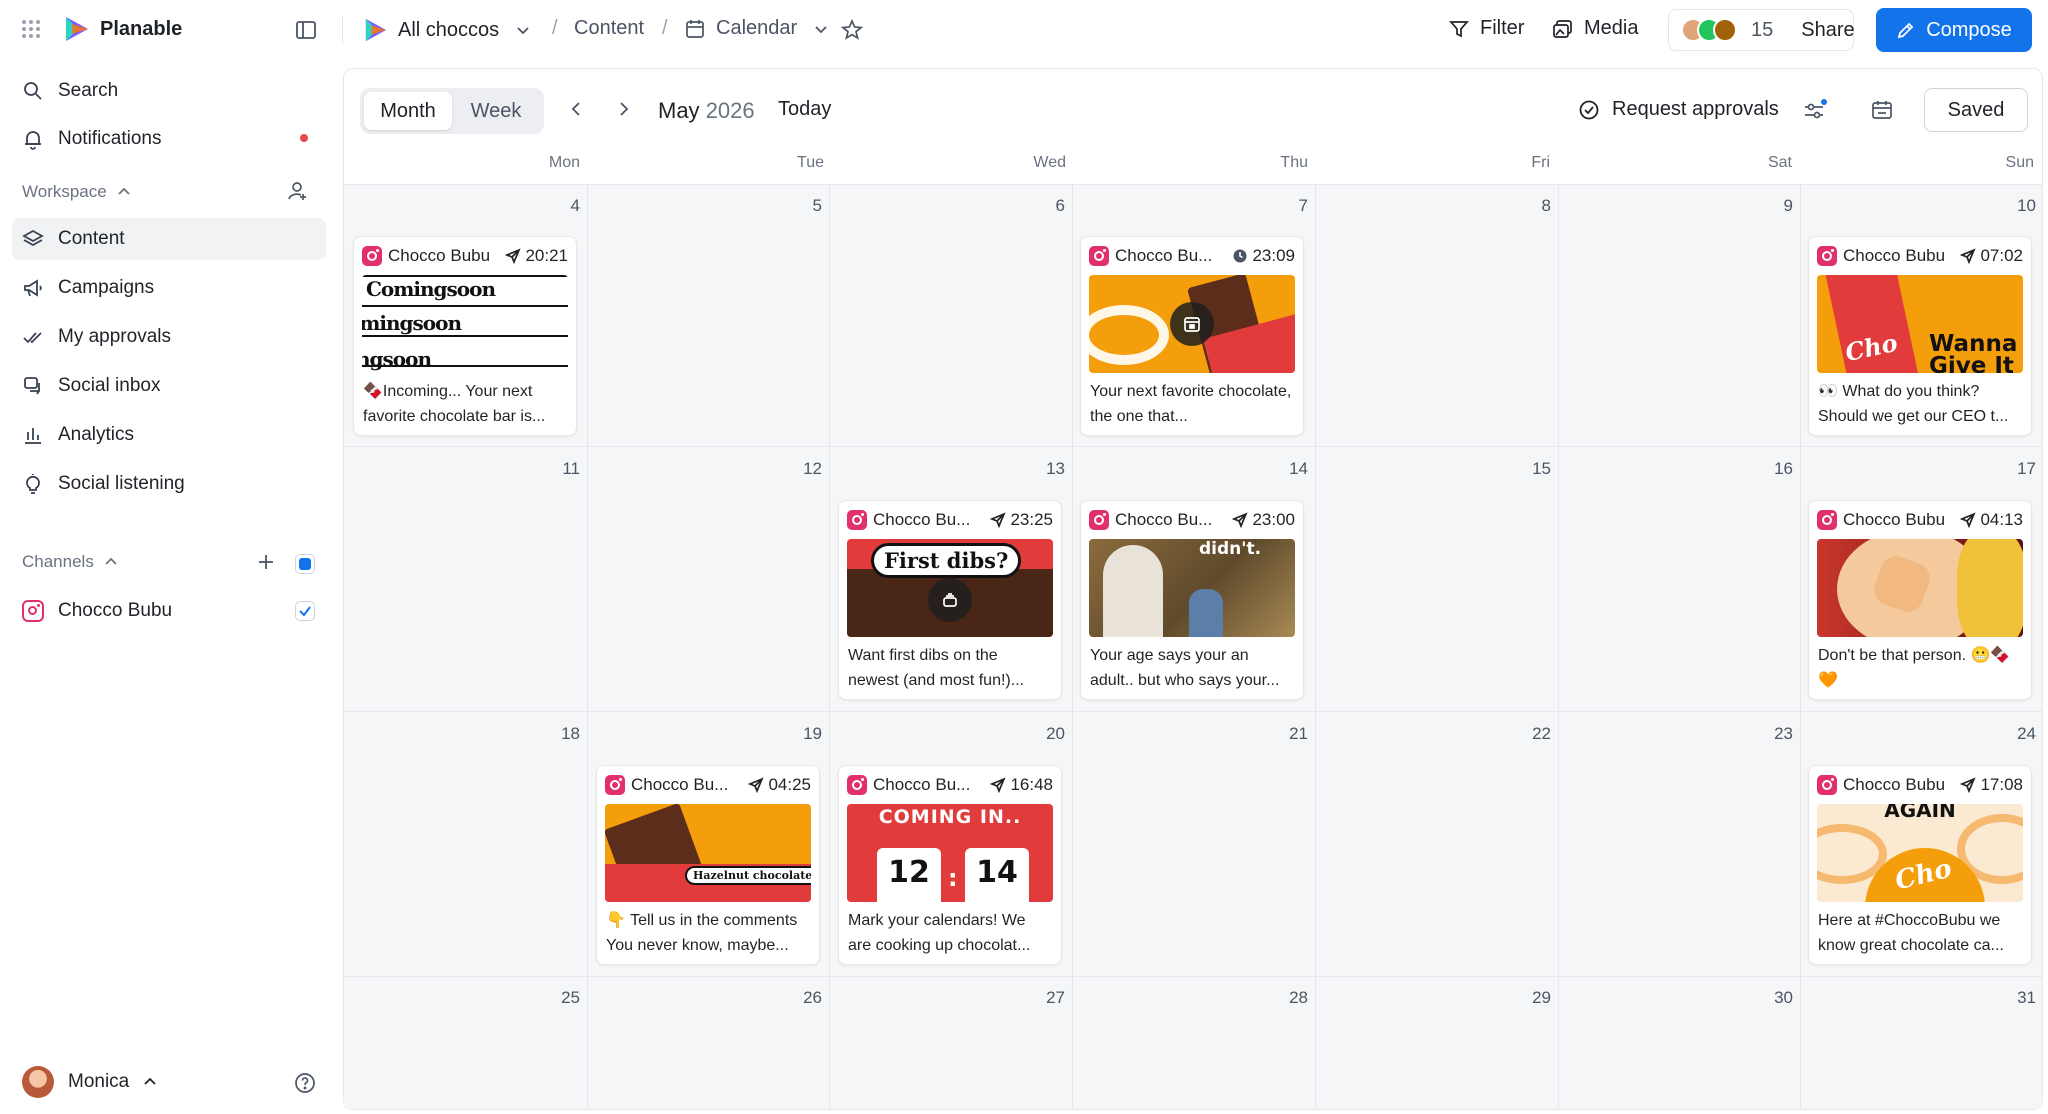  What do you see at coordinates (812, 997) in the screenshot?
I see `day-number: 26` at bounding box center [812, 997].